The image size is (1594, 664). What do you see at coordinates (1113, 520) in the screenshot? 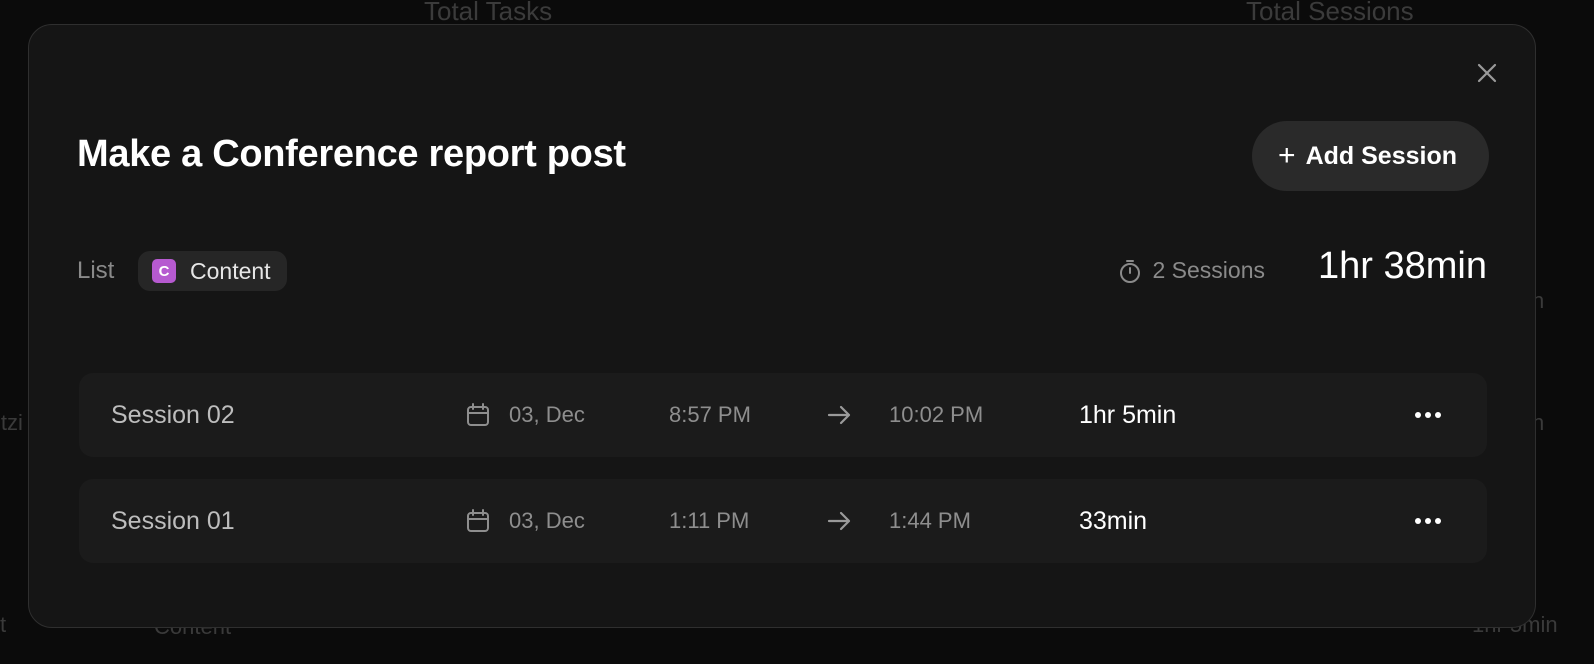
I see `session-duration: 33min` at bounding box center [1113, 520].